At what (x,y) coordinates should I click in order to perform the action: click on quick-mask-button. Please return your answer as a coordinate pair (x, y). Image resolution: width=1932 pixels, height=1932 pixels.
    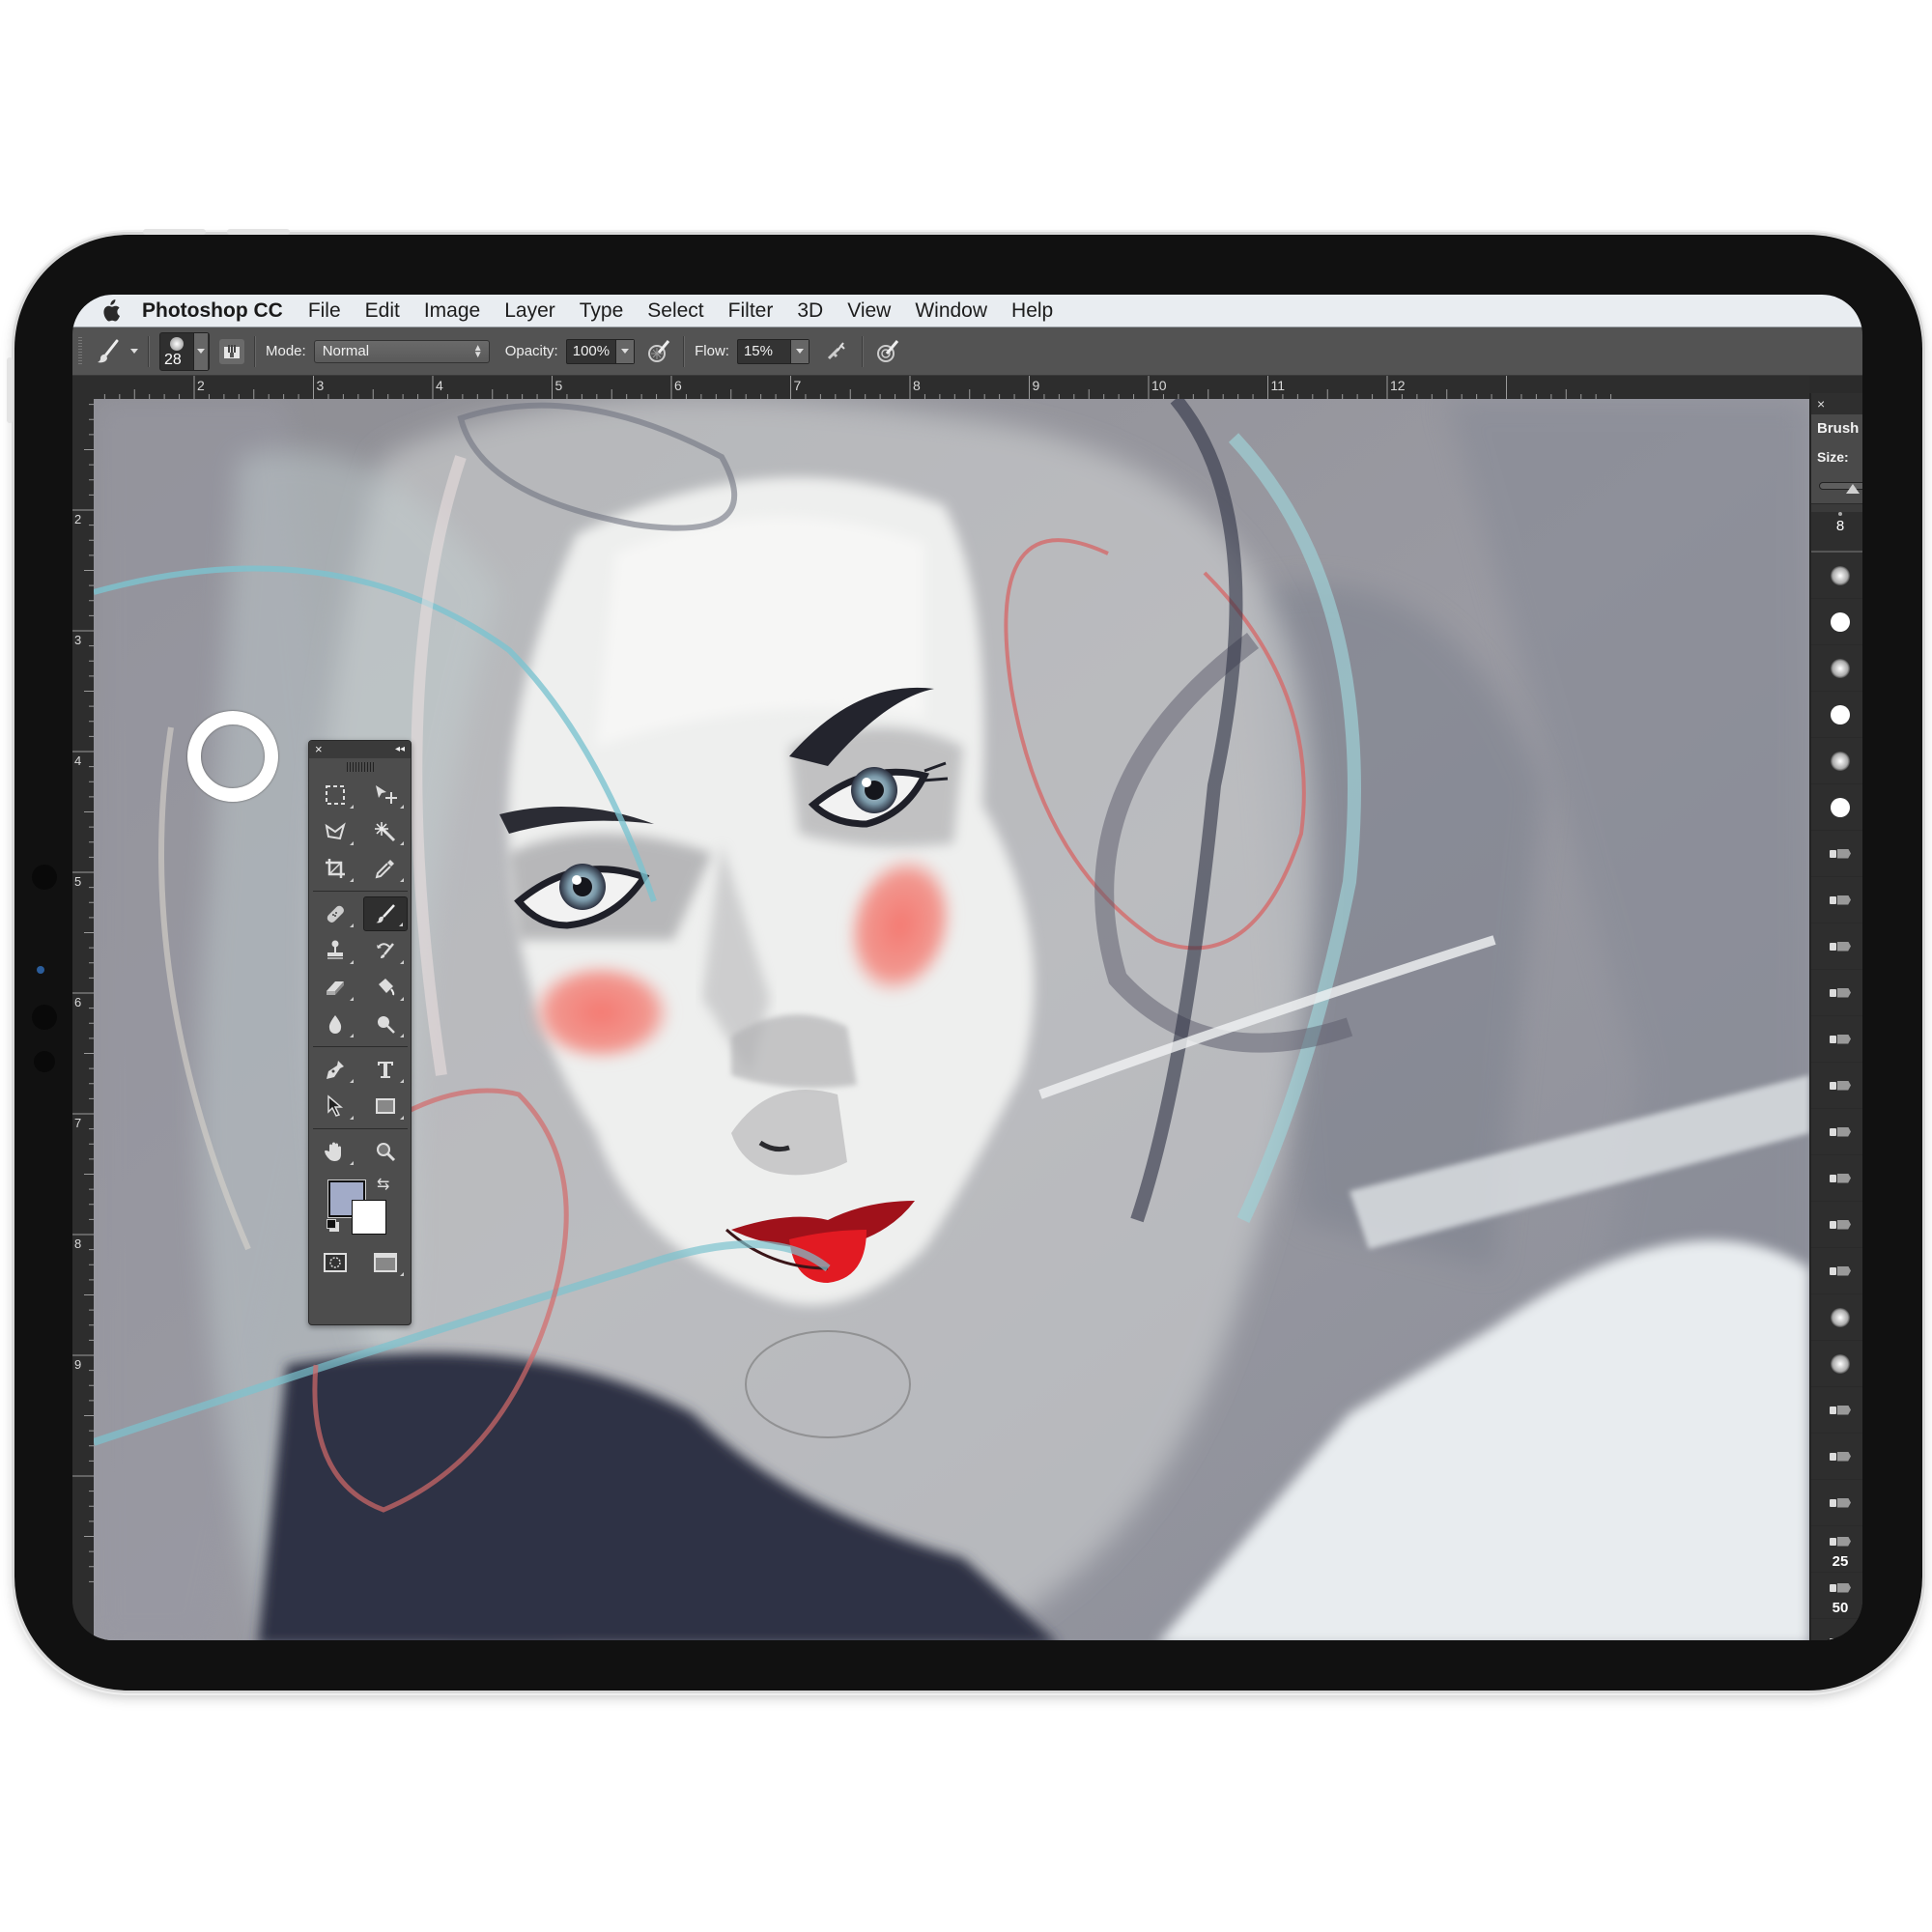
    Looking at the image, I should click on (335, 1262).